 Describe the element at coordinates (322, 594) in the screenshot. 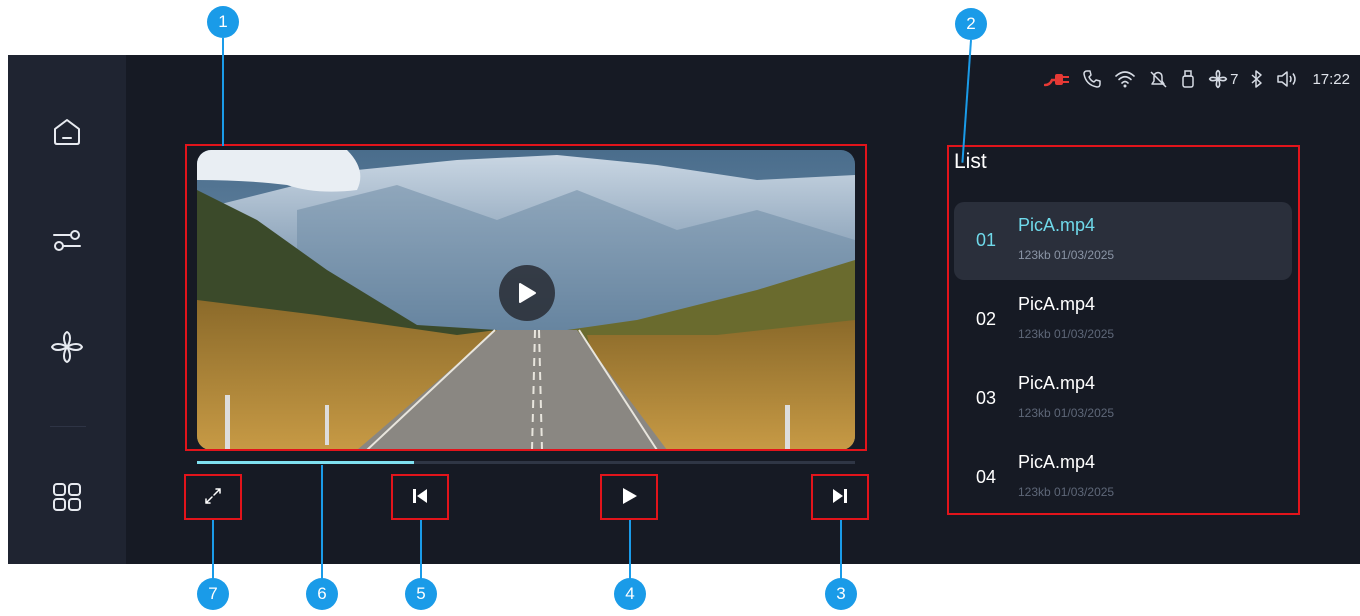

I see `callout-badge-6: 6` at that location.